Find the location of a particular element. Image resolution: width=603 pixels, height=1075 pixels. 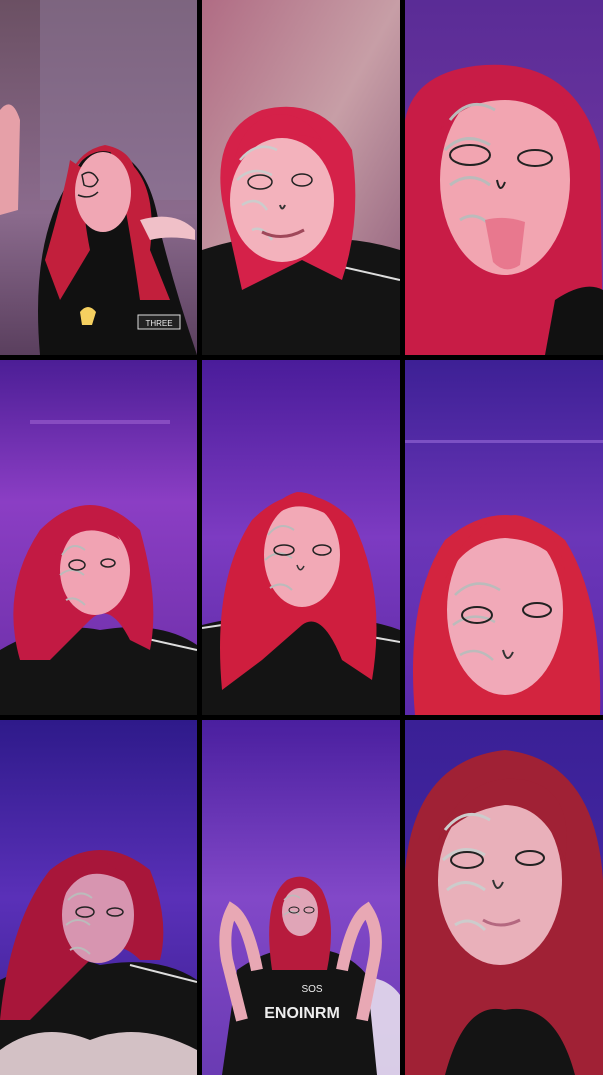

selfie-photo: ENOINRM SOS is located at coordinates (301, 897).